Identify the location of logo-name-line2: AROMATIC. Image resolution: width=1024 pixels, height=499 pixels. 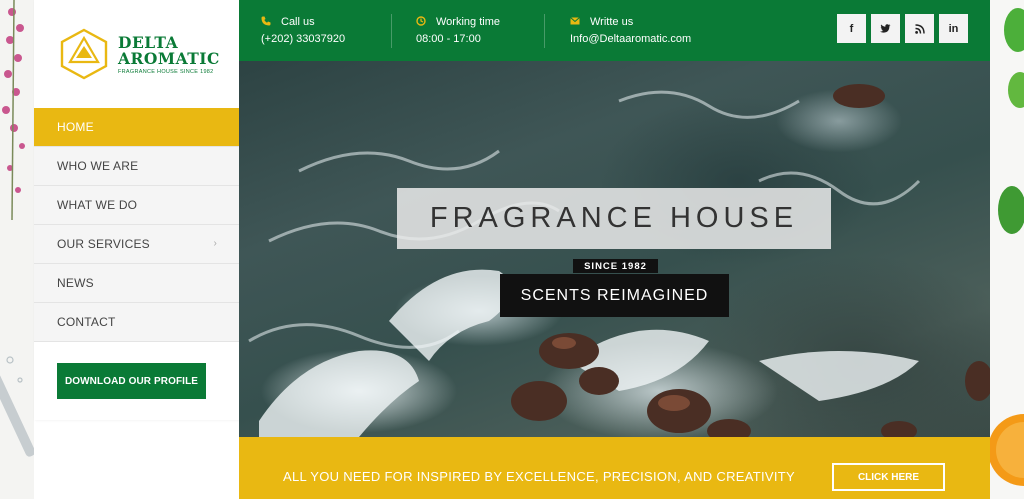
(169, 58).